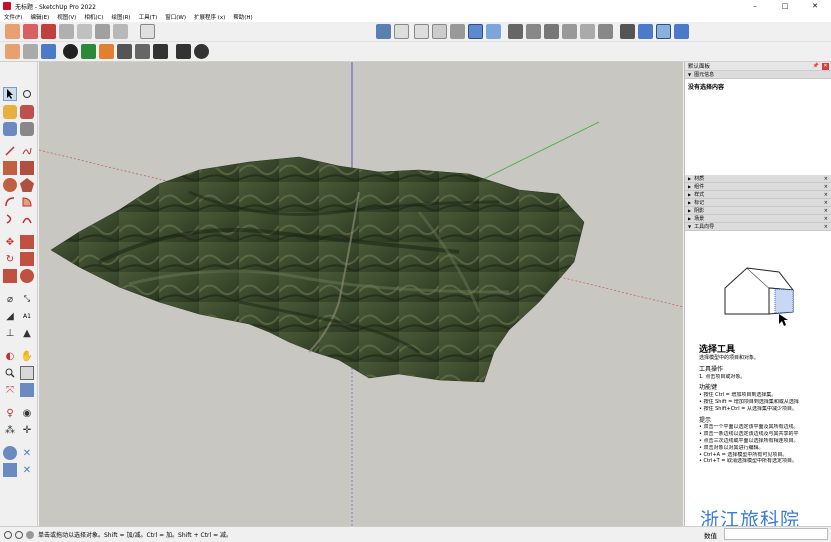  What do you see at coordinates (10, 470) in the screenshot?
I see `smoove-tool-icon` at bounding box center [10, 470].